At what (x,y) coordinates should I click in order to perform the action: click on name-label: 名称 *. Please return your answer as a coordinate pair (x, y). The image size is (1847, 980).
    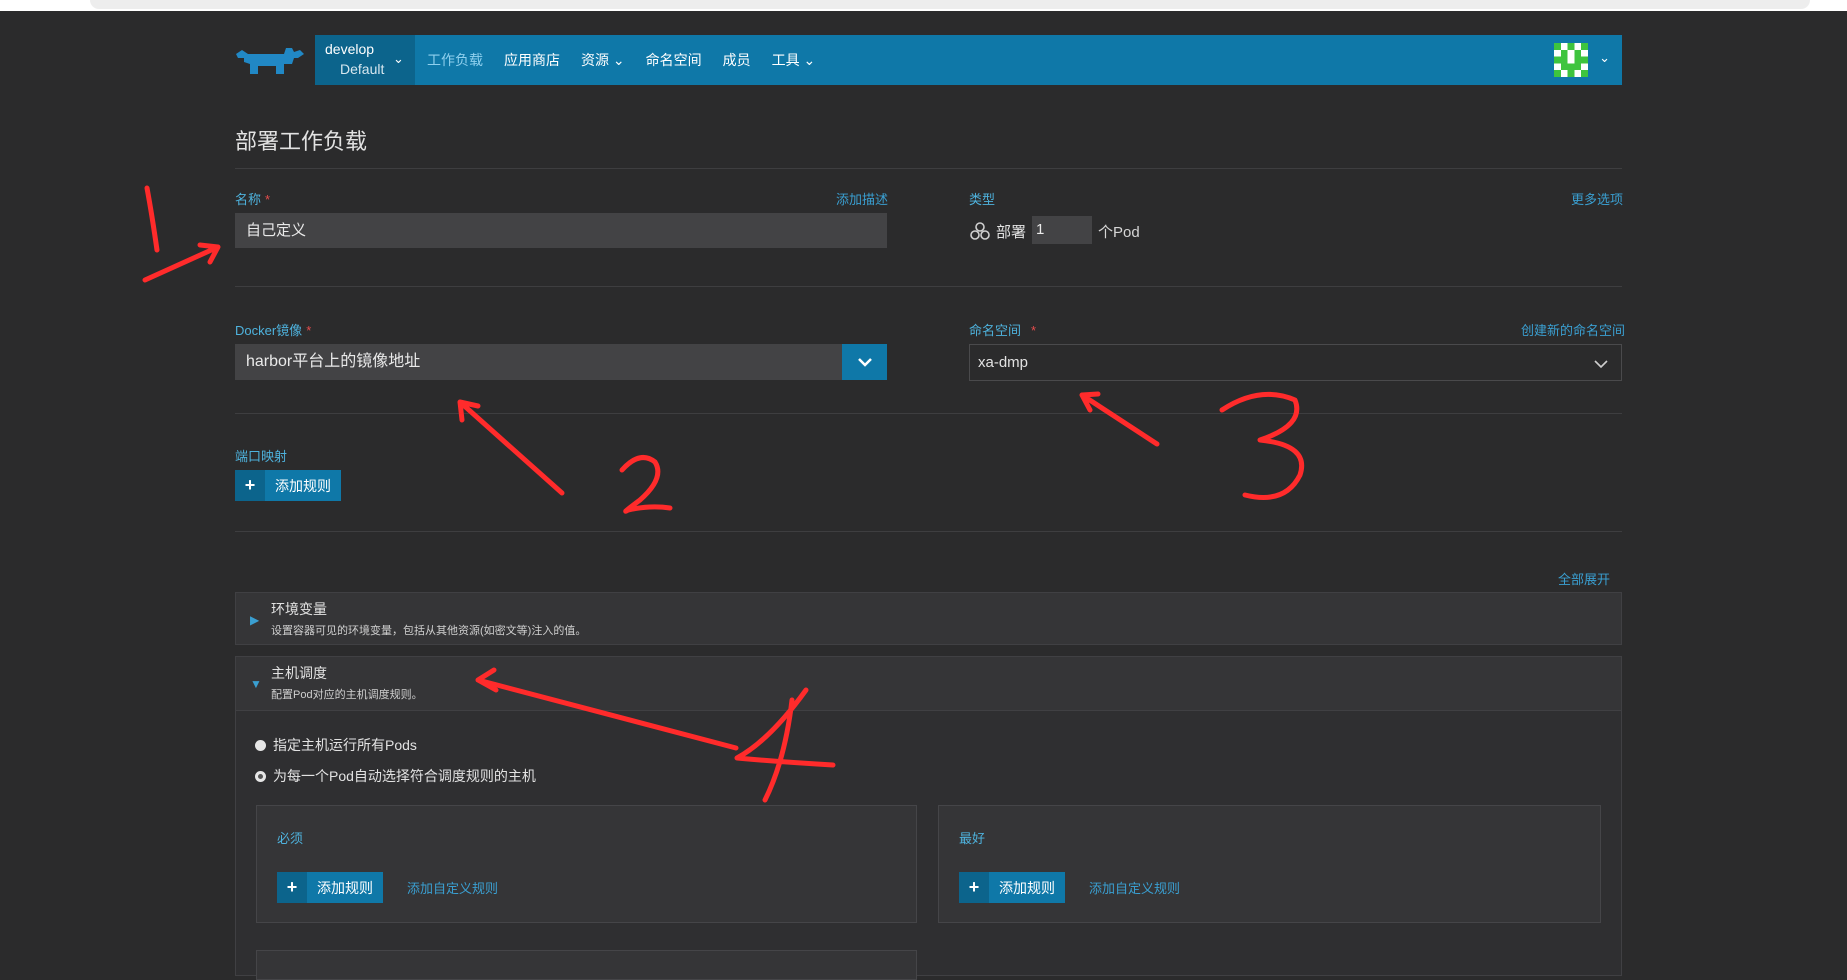
    Looking at the image, I should click on (252, 198).